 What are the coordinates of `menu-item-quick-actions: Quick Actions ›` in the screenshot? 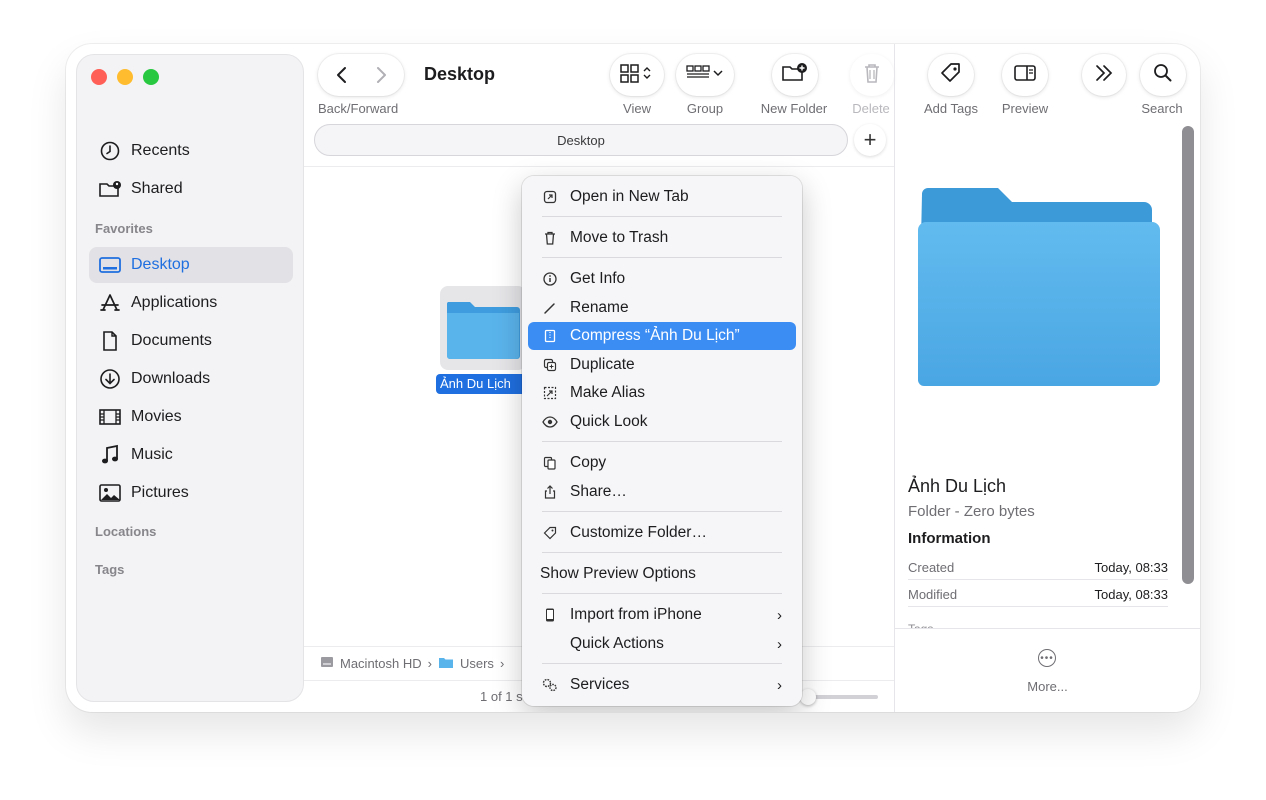 It's located at (662, 644).